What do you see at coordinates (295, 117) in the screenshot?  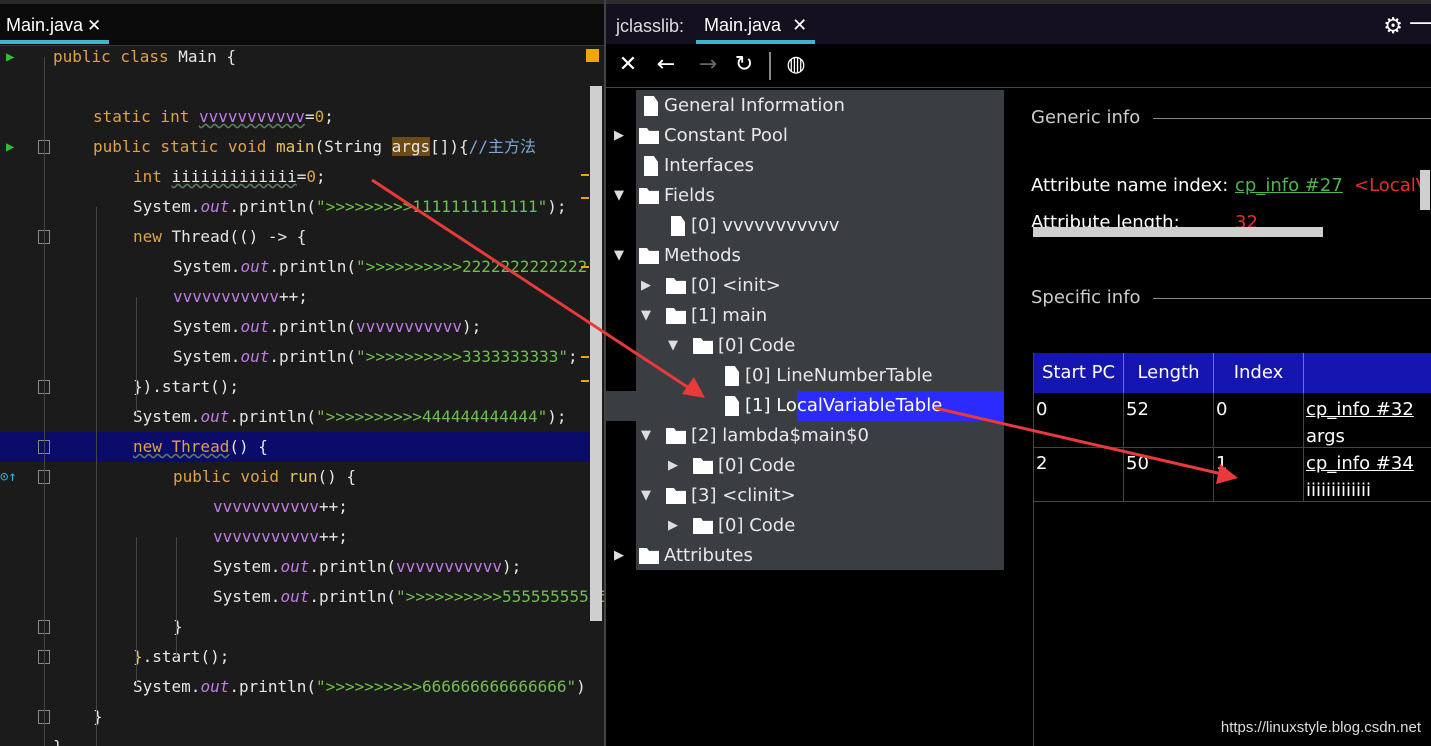 I see `code-line: static int vvvvvvvvvvv=0;` at bounding box center [295, 117].